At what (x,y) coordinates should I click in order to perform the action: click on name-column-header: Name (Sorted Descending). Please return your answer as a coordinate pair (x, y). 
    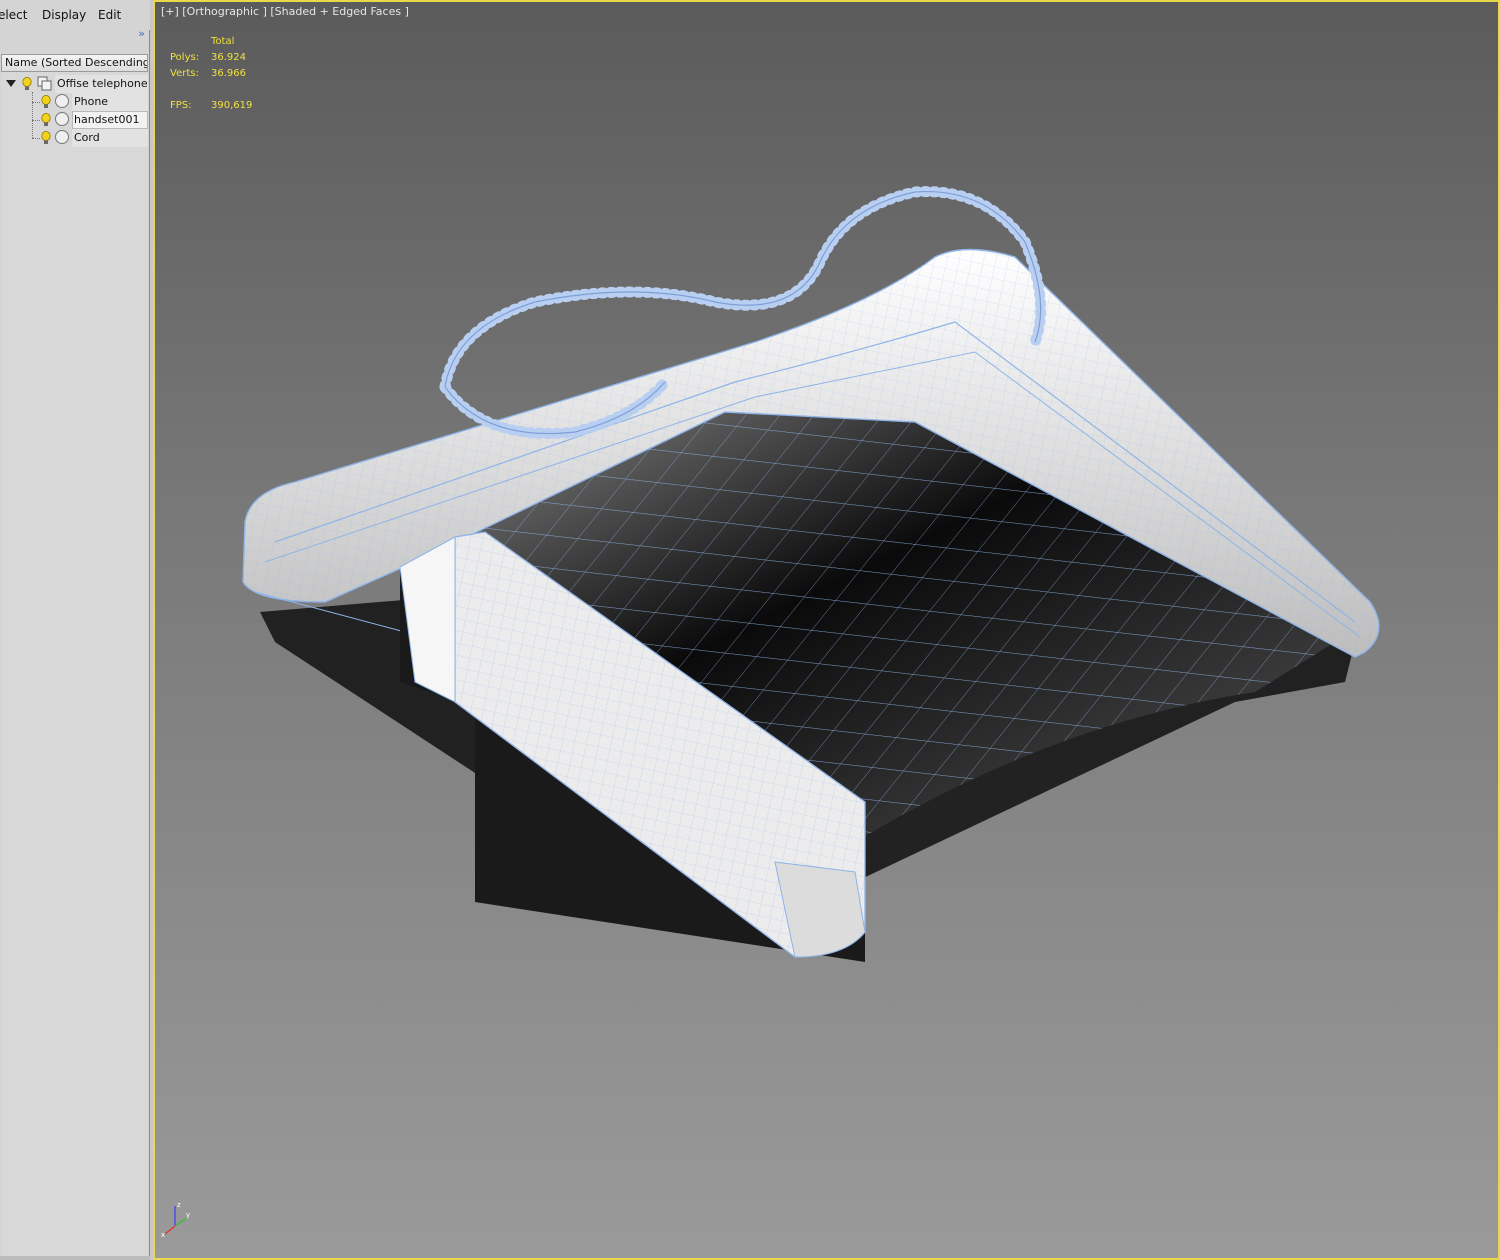
    Looking at the image, I should click on (74, 63).